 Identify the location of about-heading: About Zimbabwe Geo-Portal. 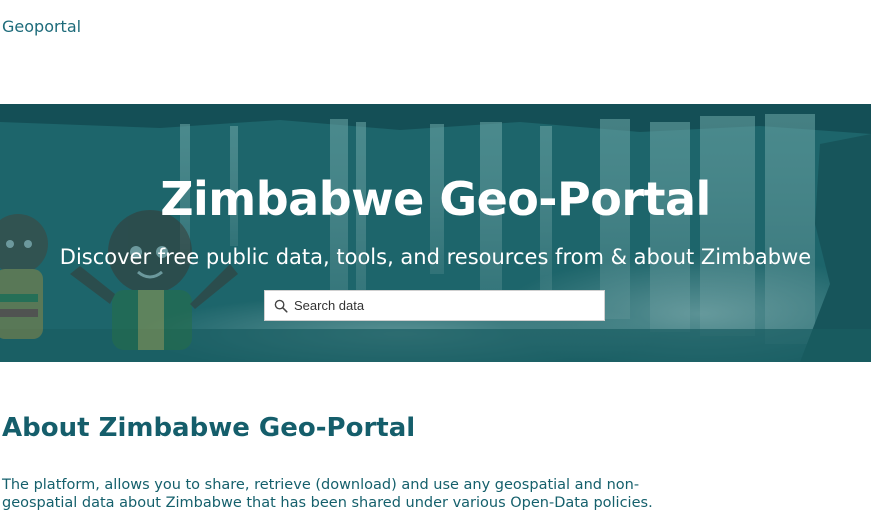
(209, 428).